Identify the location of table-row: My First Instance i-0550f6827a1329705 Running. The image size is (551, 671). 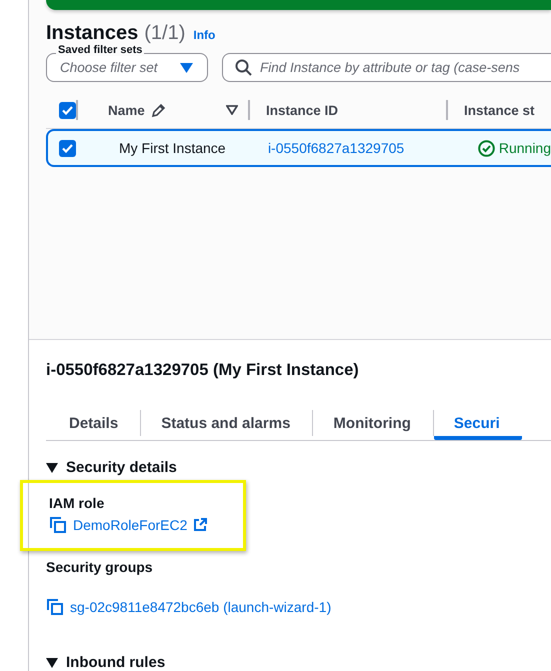
(298, 148).